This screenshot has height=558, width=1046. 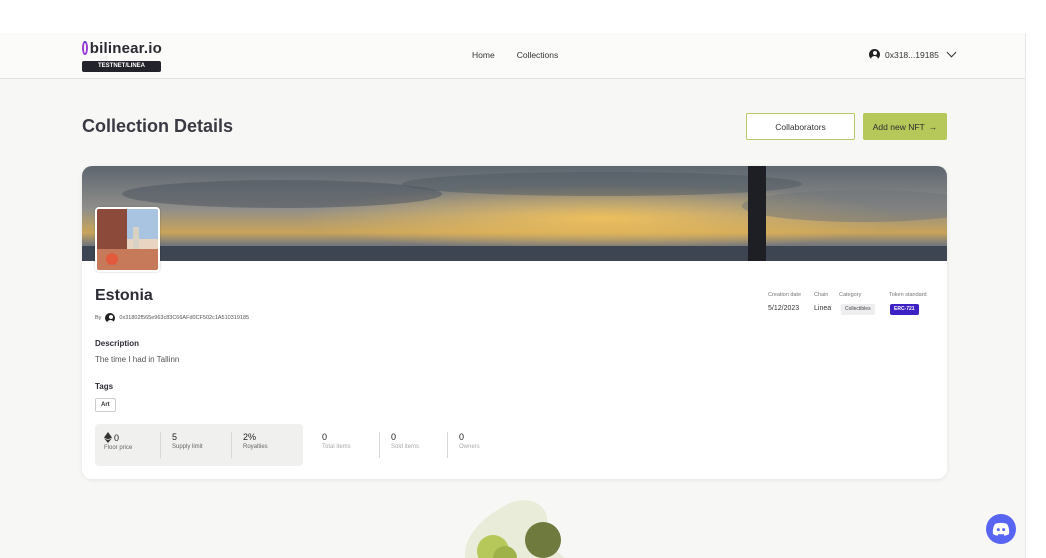 What do you see at coordinates (121, 66) in the screenshot?
I see `network-badge: TESTNET/LINEA` at bounding box center [121, 66].